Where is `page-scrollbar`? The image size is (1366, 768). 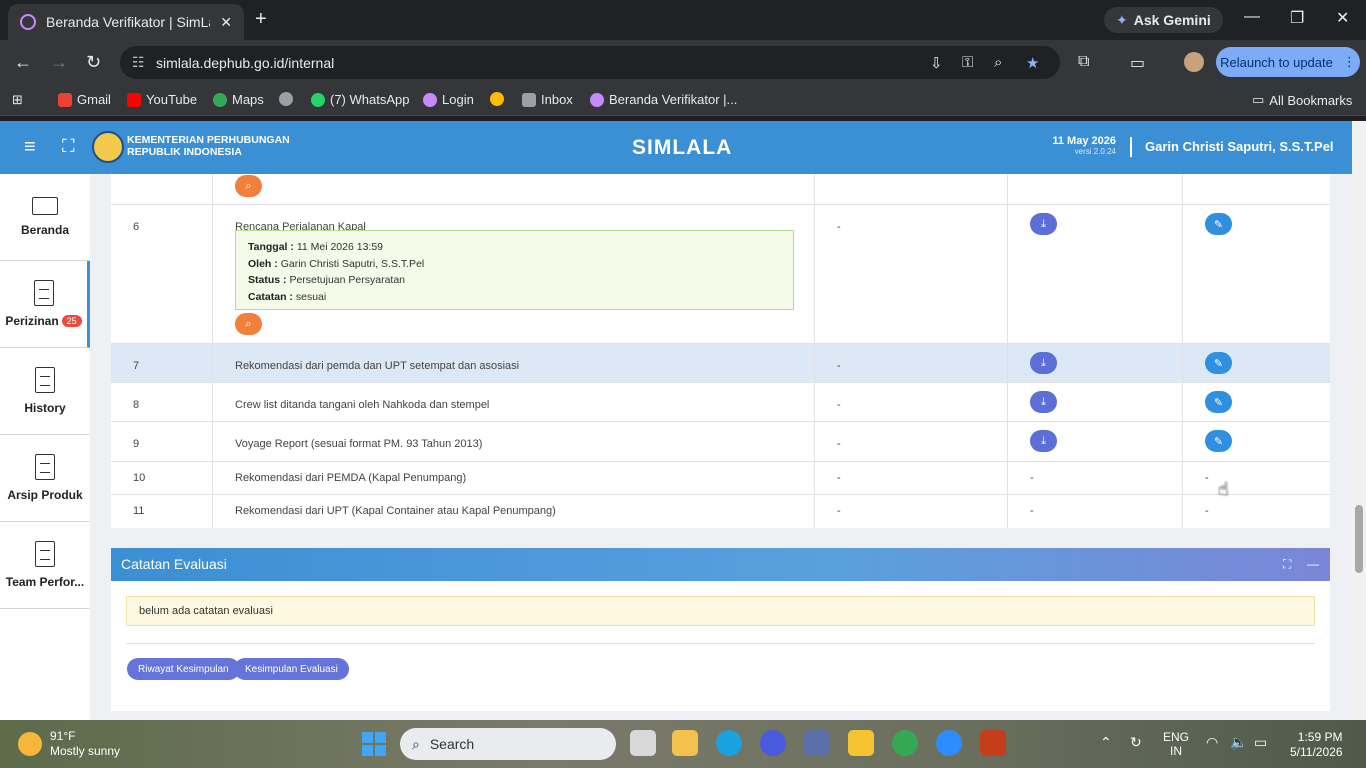
page-scrollbar is located at coordinates (1359, 420).